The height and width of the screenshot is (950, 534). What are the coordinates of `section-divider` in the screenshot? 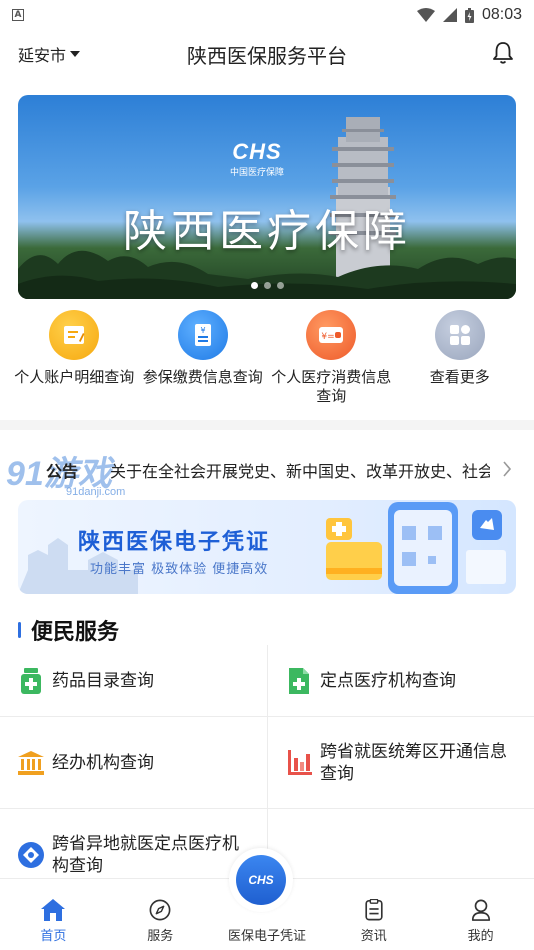 It's located at (267, 425).